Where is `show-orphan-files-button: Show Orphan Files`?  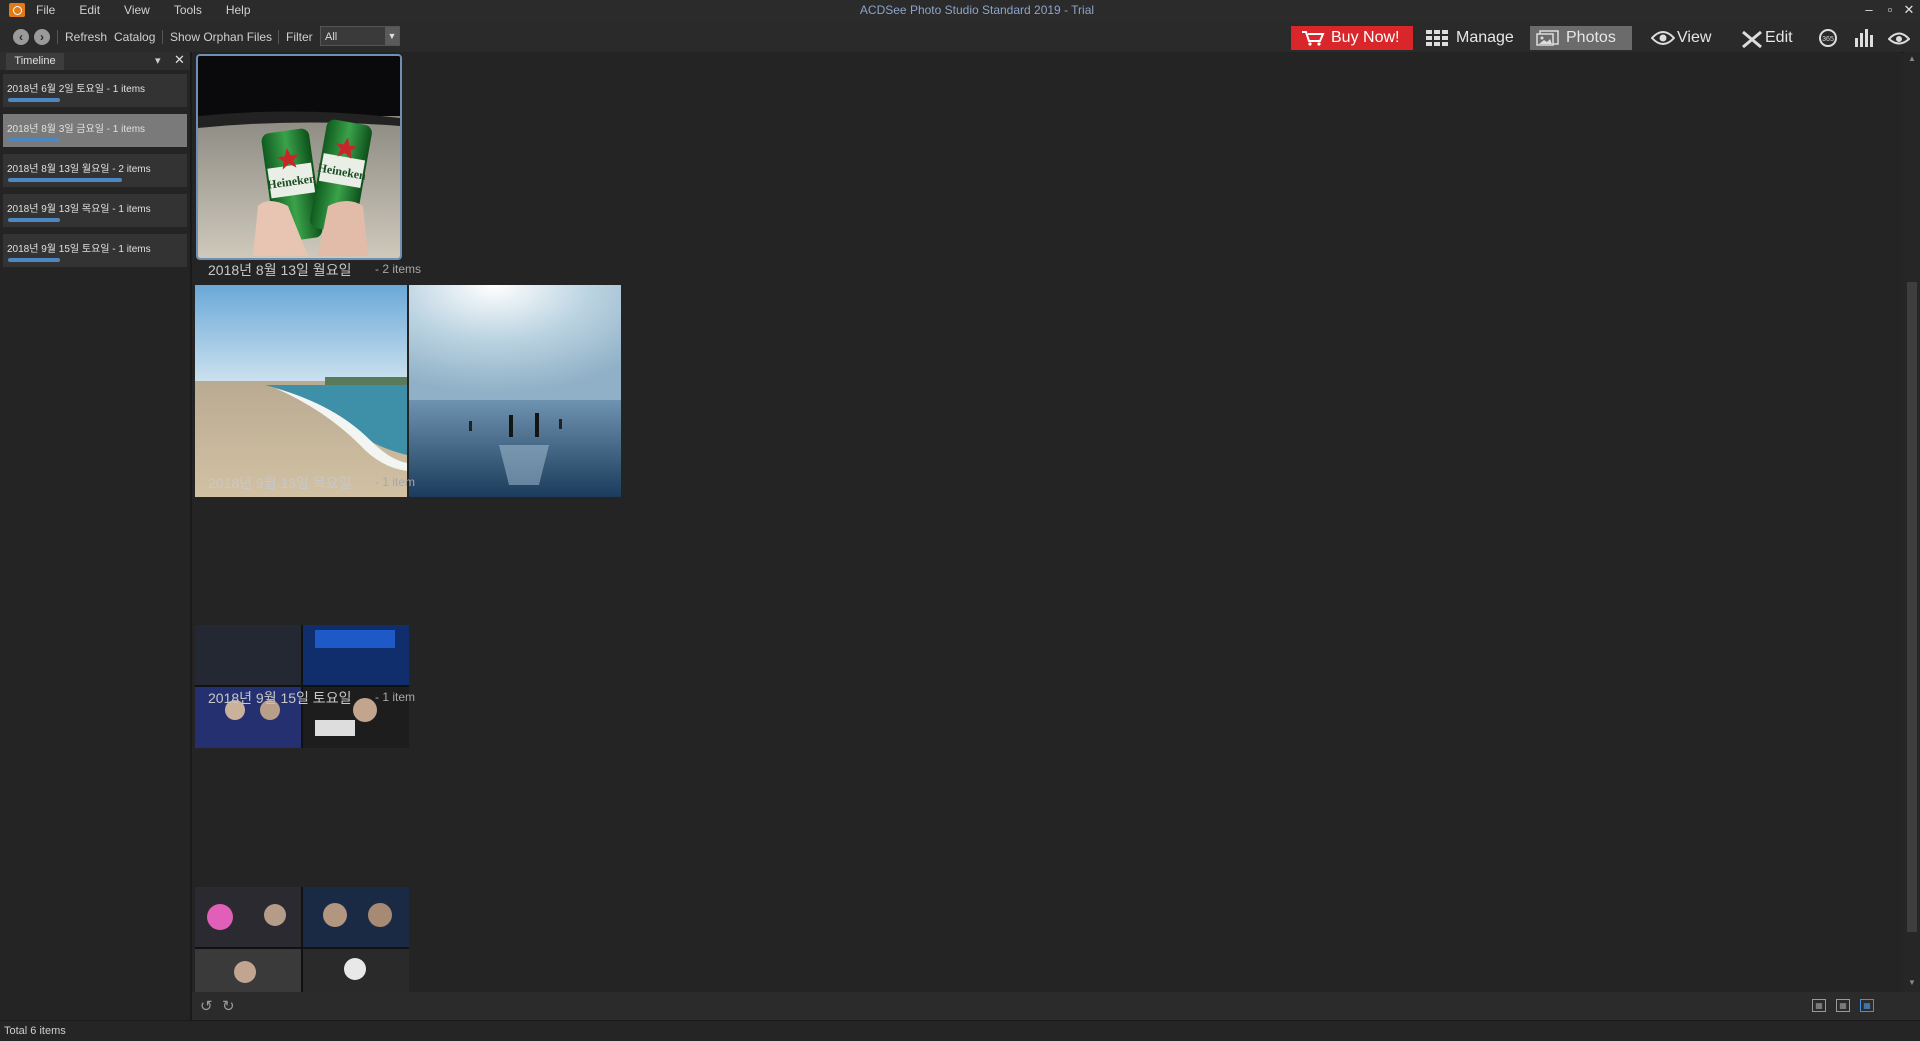 show-orphan-files-button: Show Orphan Files is located at coordinates (221, 37).